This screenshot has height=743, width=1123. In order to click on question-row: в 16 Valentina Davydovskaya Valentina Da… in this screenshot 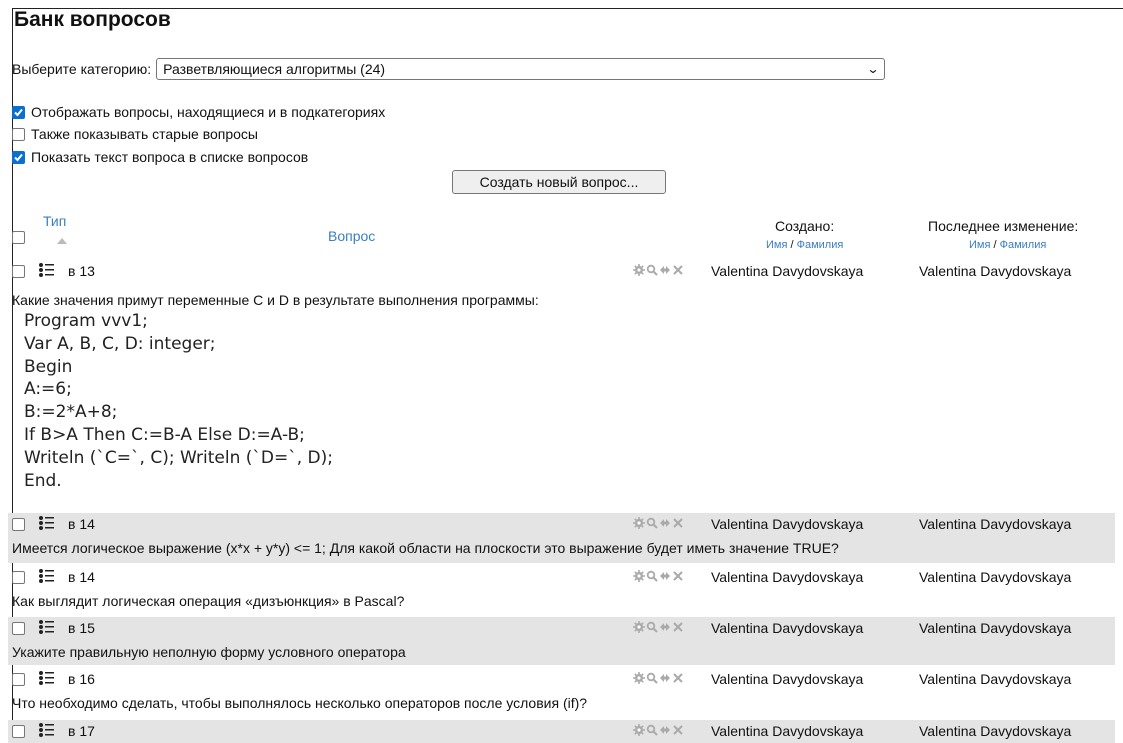, I will do `click(561, 692)`.